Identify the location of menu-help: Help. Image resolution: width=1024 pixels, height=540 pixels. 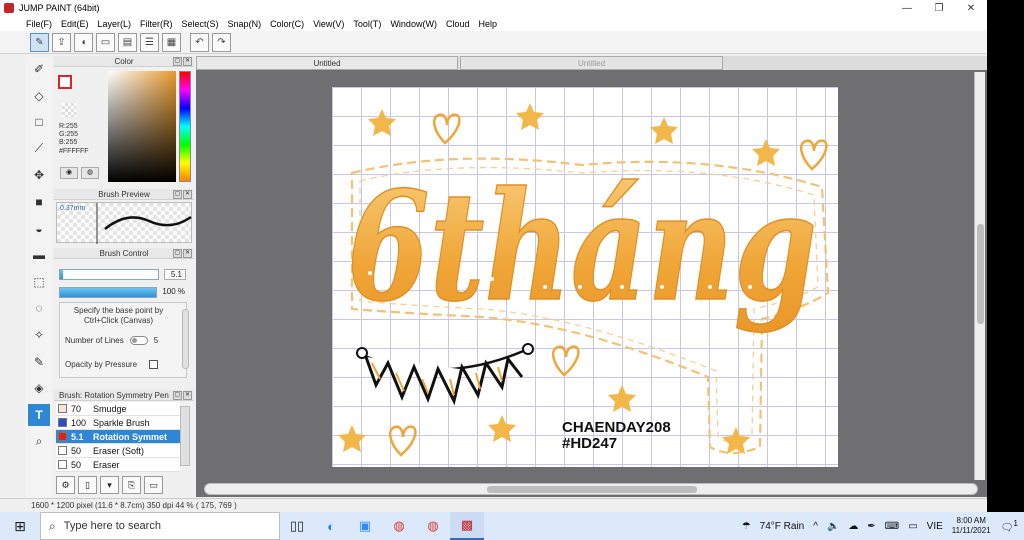
(487, 24).